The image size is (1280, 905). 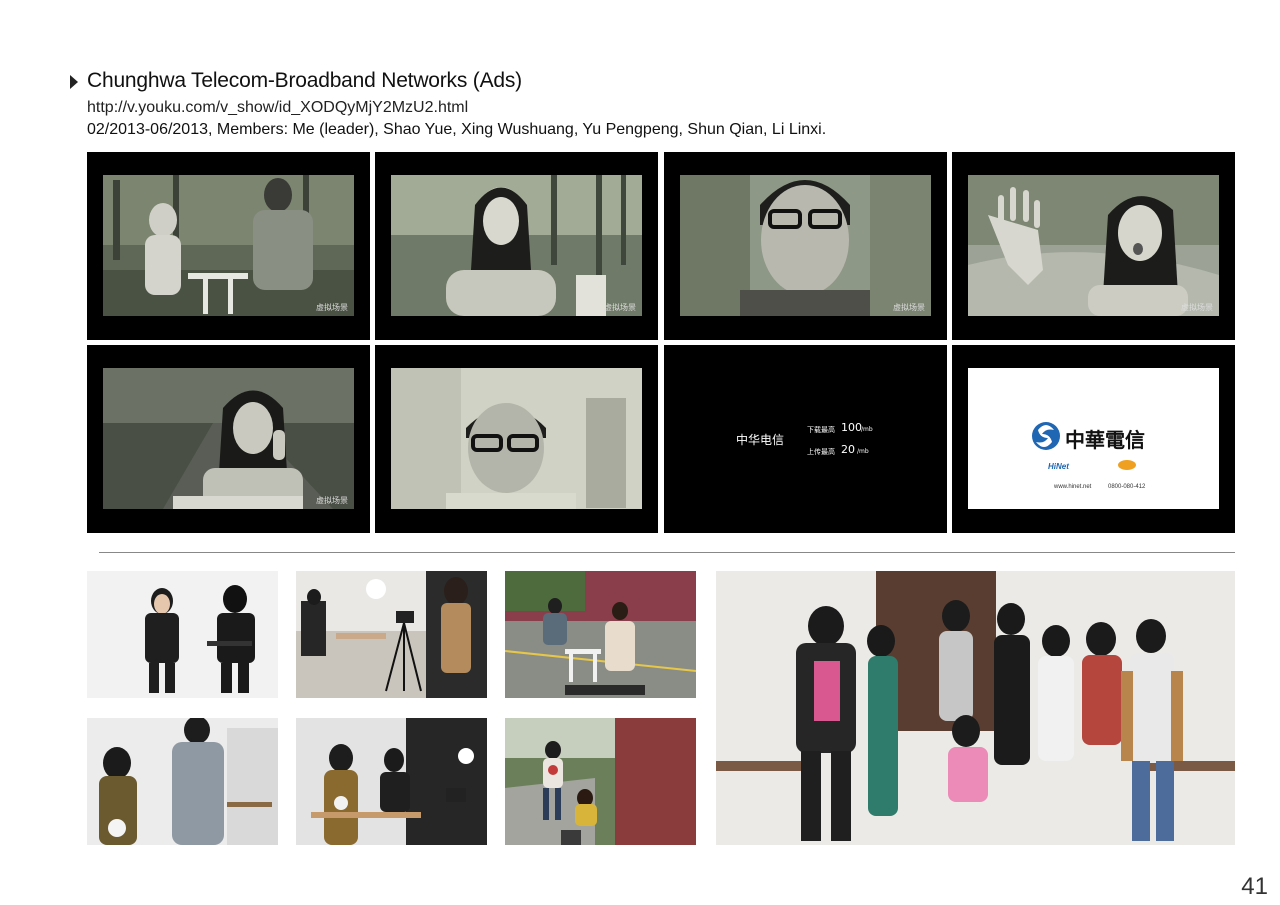 What do you see at coordinates (391, 781) in the screenshot?
I see `bts-photo-office-scene` at bounding box center [391, 781].